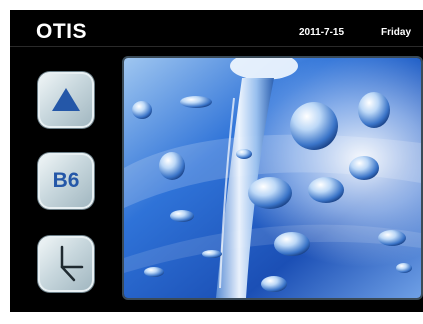 The image size is (423, 324). I want to click on brand-logo: OTIS, so click(62, 31).